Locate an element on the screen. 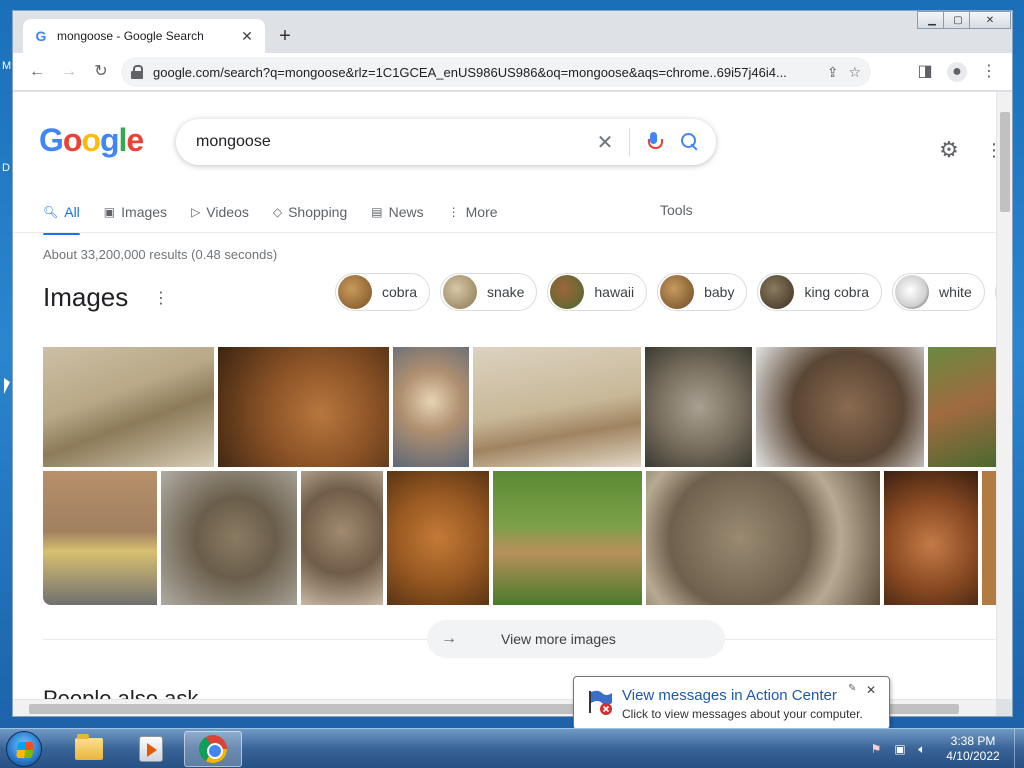  vertical-scrollbar is located at coordinates (1004, 395).